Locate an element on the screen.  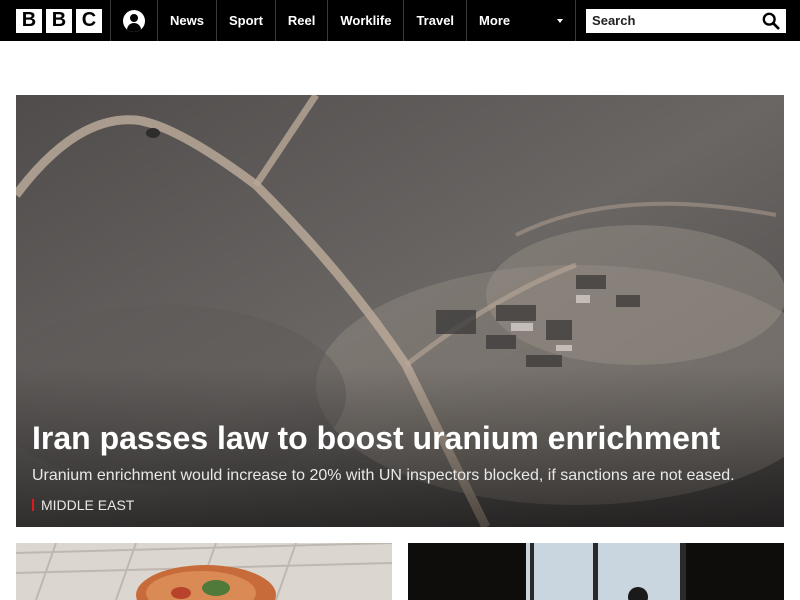
nav-item-sport: Sport is located at coordinates (246, 20).